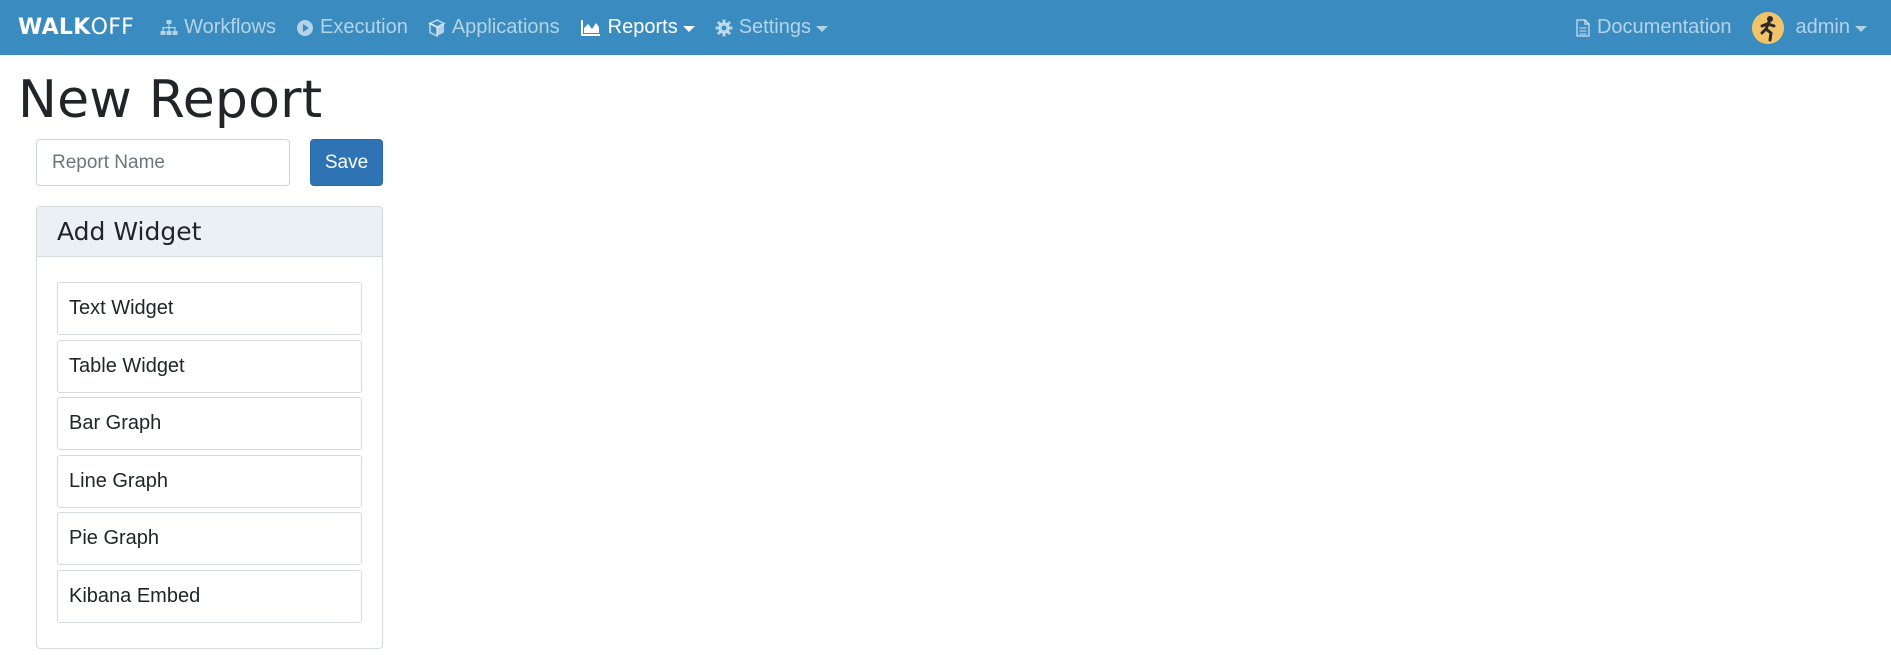 This screenshot has width=1891, height=655. I want to click on nav-settings-label: Settings, so click(774, 27).